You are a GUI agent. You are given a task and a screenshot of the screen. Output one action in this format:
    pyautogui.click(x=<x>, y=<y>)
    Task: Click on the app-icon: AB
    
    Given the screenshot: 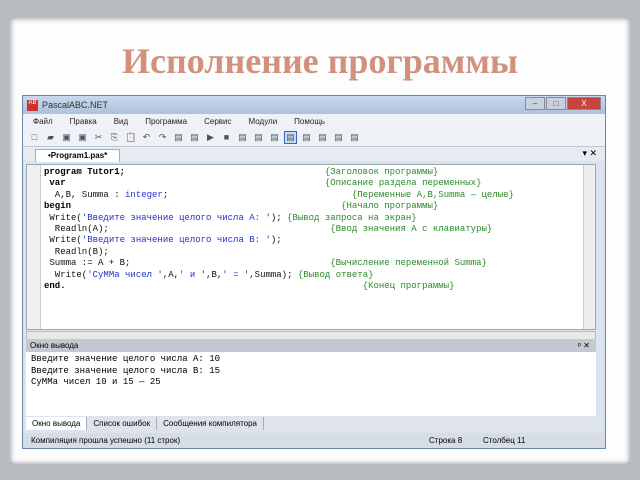 What is the action you would take?
    pyautogui.click(x=32, y=105)
    